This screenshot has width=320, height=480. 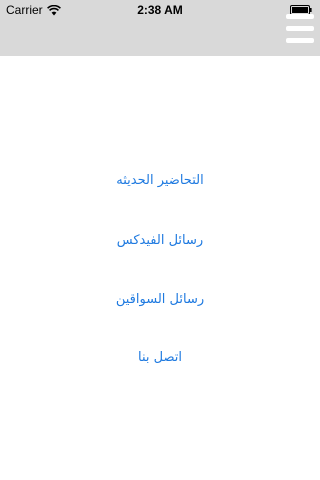 What do you see at coordinates (160, 357) in the screenshot?
I see `contact-us-link: اتصل بنا` at bounding box center [160, 357].